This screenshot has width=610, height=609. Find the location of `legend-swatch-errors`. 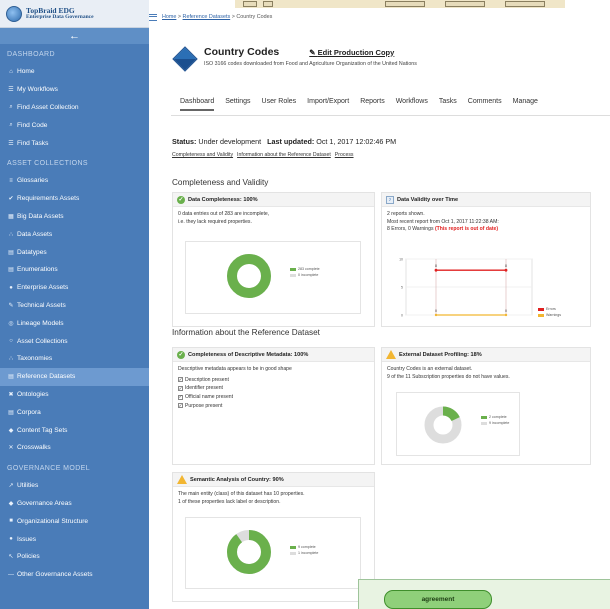

legend-swatch-errors is located at coordinates (541, 309).